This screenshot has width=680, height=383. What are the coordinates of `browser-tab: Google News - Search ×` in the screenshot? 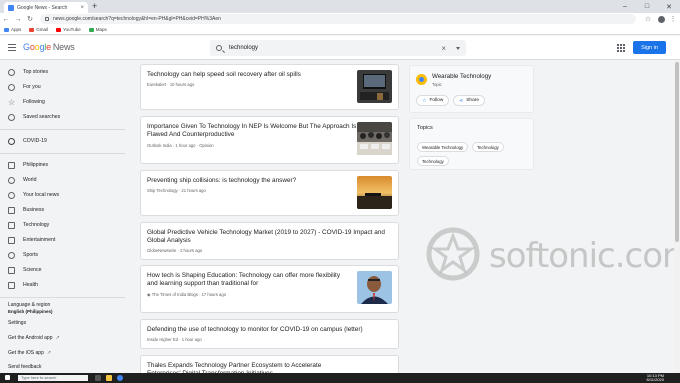 It's located at (46, 7).